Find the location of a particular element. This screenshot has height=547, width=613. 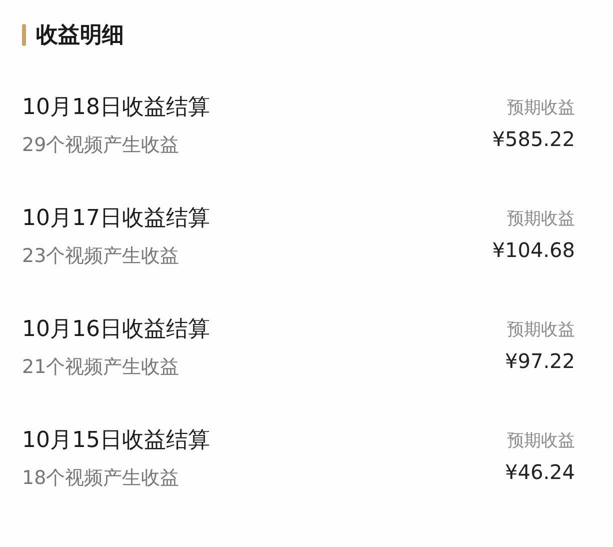

amount: ¥585.22 is located at coordinates (533, 139).